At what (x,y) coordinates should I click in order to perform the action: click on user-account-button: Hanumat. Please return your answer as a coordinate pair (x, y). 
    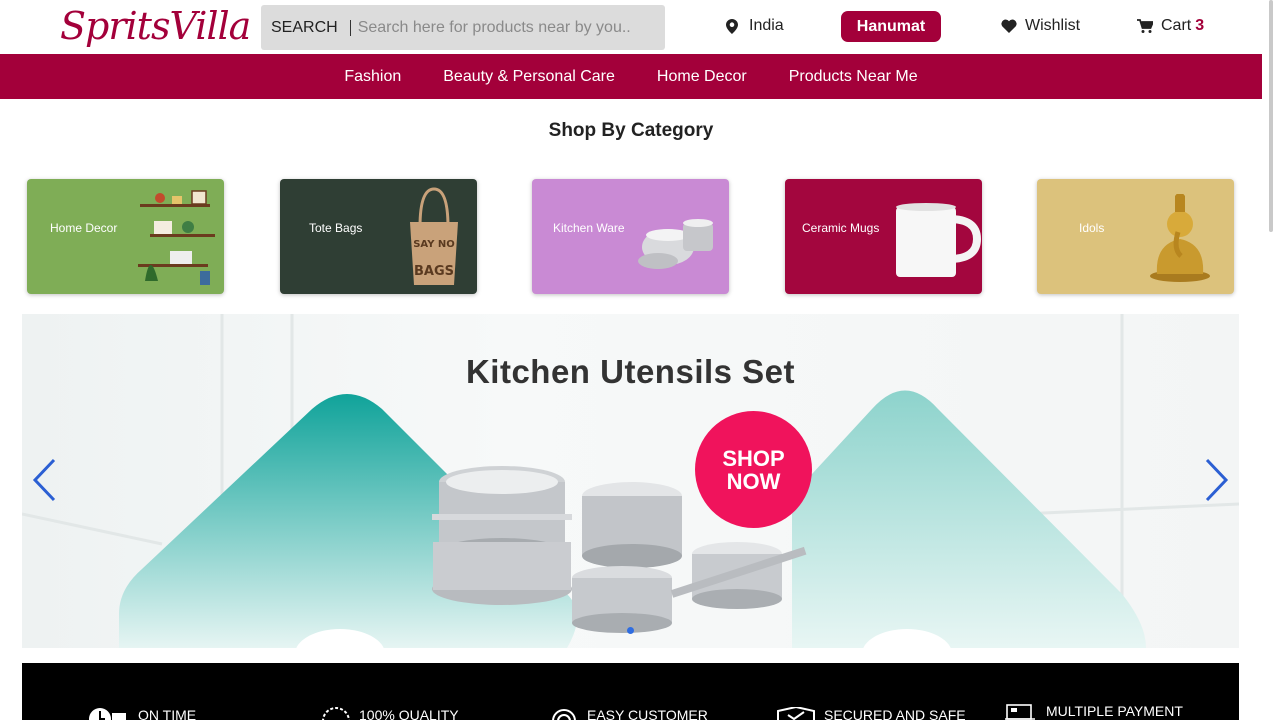
    Looking at the image, I should click on (891, 26).